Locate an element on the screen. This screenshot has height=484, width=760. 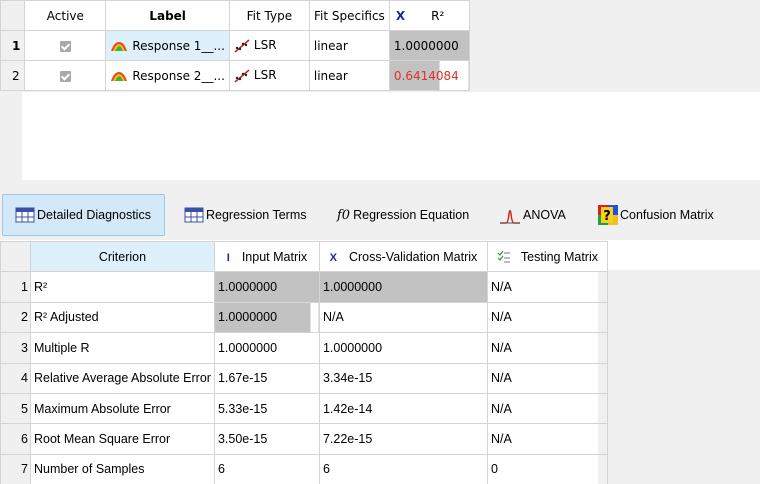
x-matrix-icon: X is located at coordinates (400, 15).